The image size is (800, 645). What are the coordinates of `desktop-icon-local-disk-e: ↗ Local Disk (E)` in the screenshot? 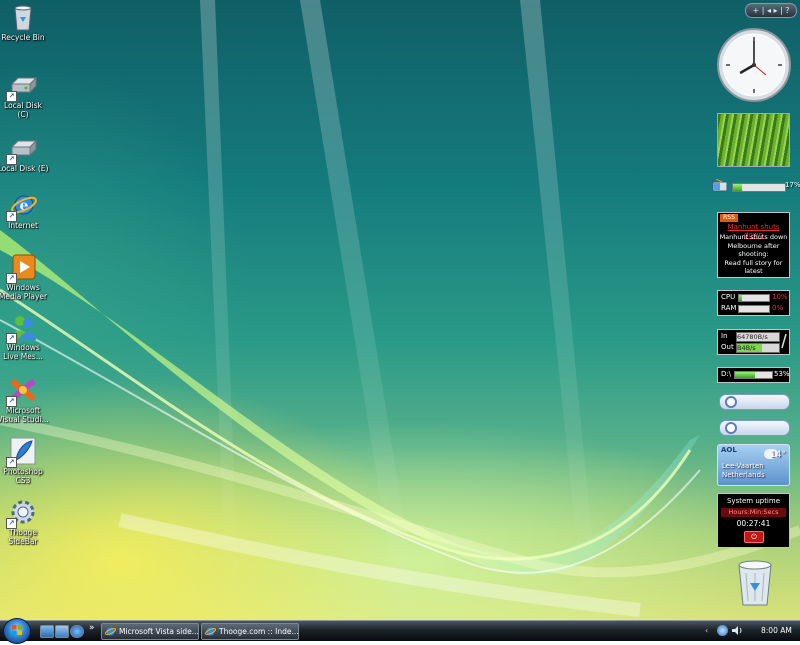 It's located at (26, 153).